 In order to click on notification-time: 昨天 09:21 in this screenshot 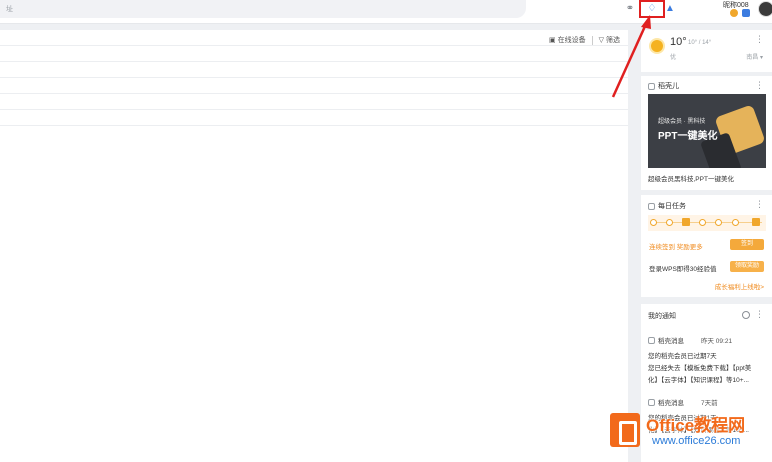, I will do `click(717, 341)`.